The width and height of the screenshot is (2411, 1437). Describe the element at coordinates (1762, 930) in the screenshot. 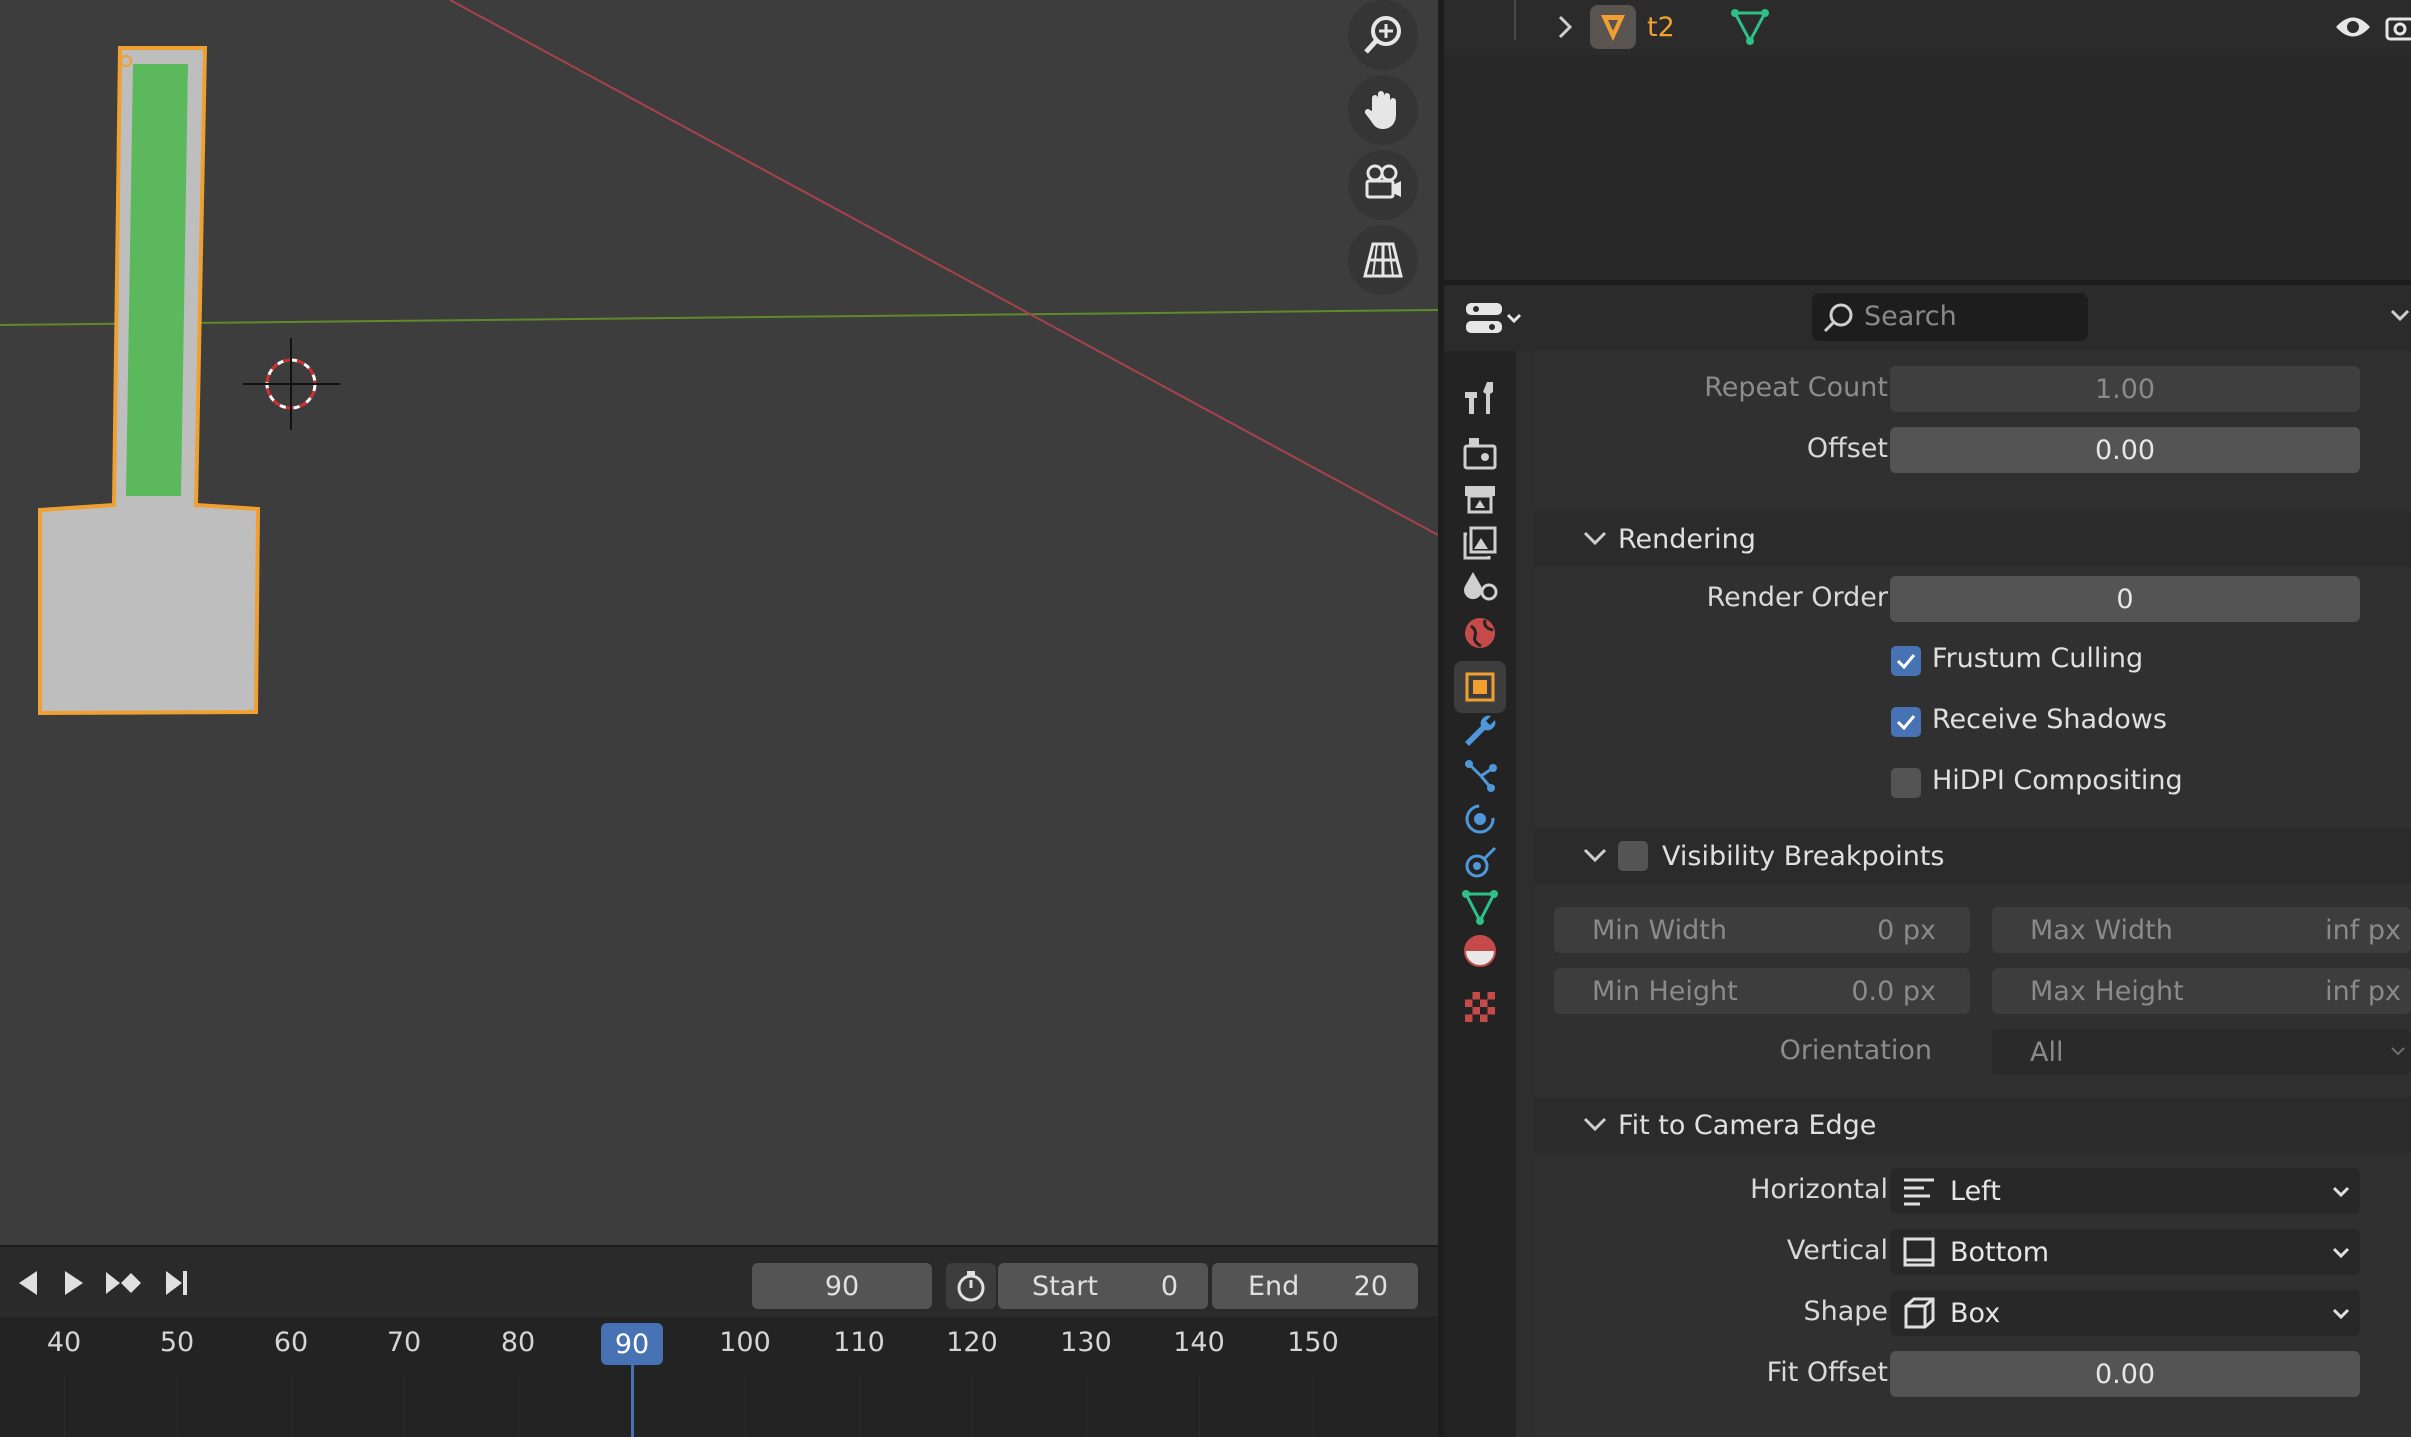

I see `min-width-field: Min Width 0 px` at that location.